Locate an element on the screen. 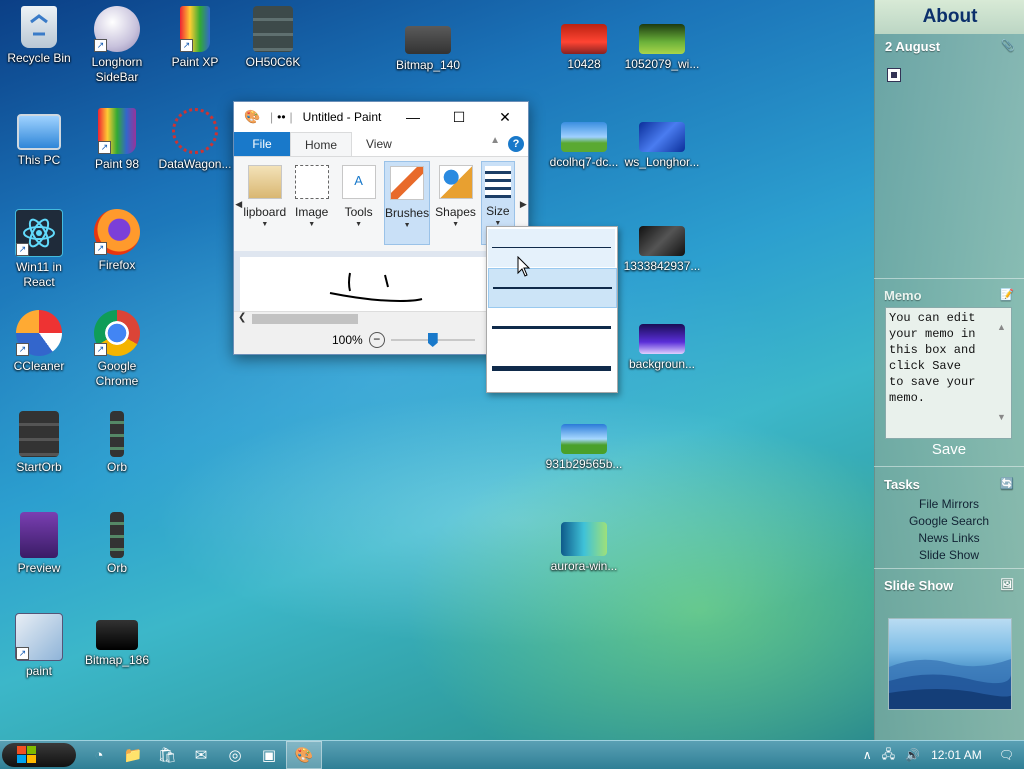 The image size is (1024, 769). group-label: Tools is located at coordinates (358, 212).